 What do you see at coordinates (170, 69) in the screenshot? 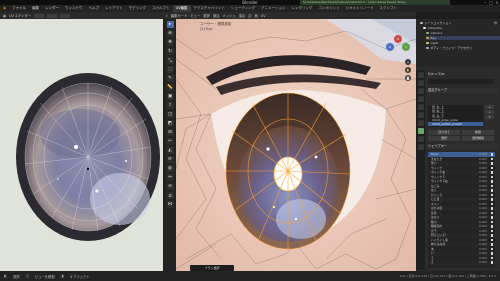
I see `transform-icon: ⬚` at bounding box center [170, 69].